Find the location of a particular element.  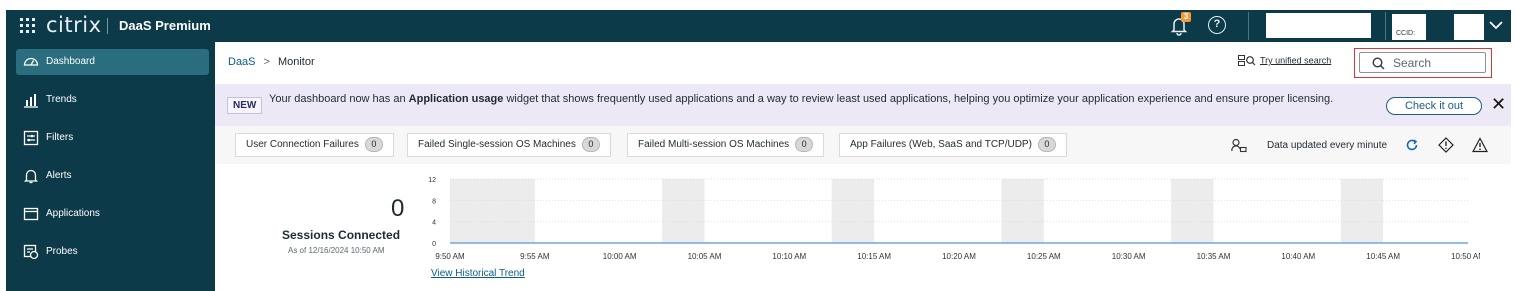

sessions-as-of-timestamp: As of 12/16/2024 10:50 AM is located at coordinates (336, 250).